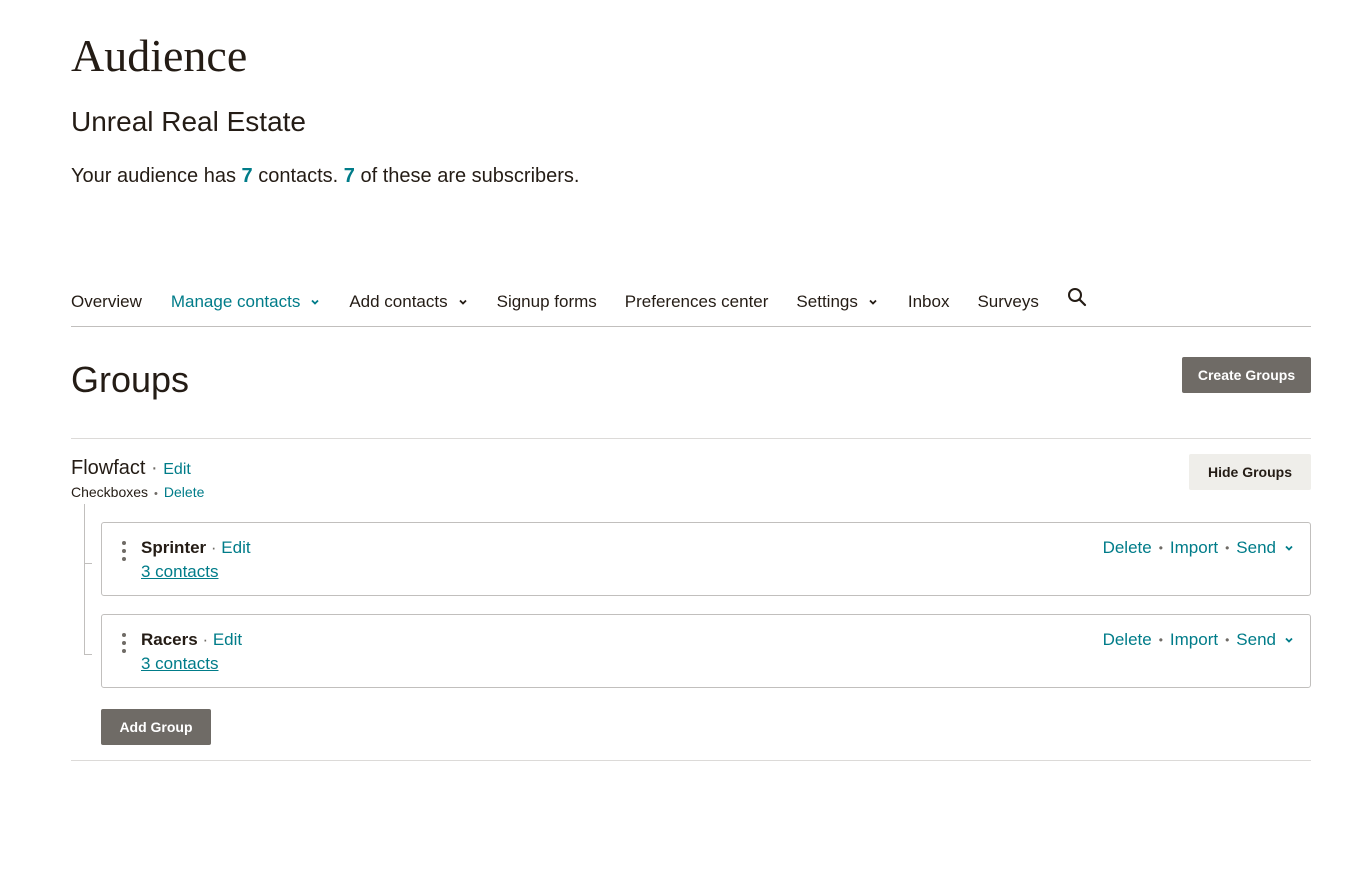 This screenshot has width=1365, height=896. I want to click on nav-surveys-label: Surveys, so click(1008, 301).